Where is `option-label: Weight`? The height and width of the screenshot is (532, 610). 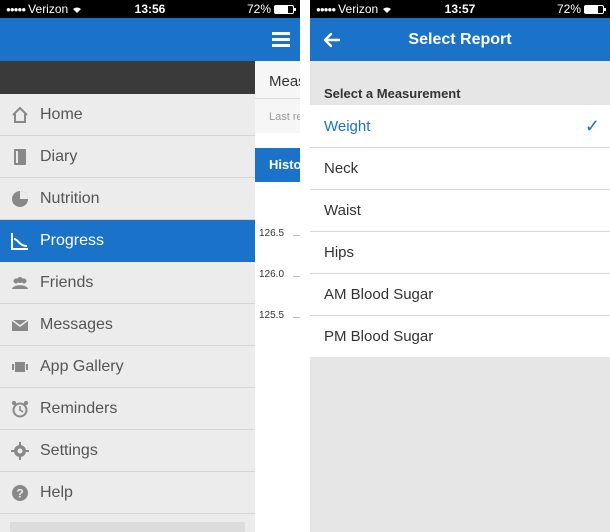
option-label: Weight is located at coordinates (347, 126).